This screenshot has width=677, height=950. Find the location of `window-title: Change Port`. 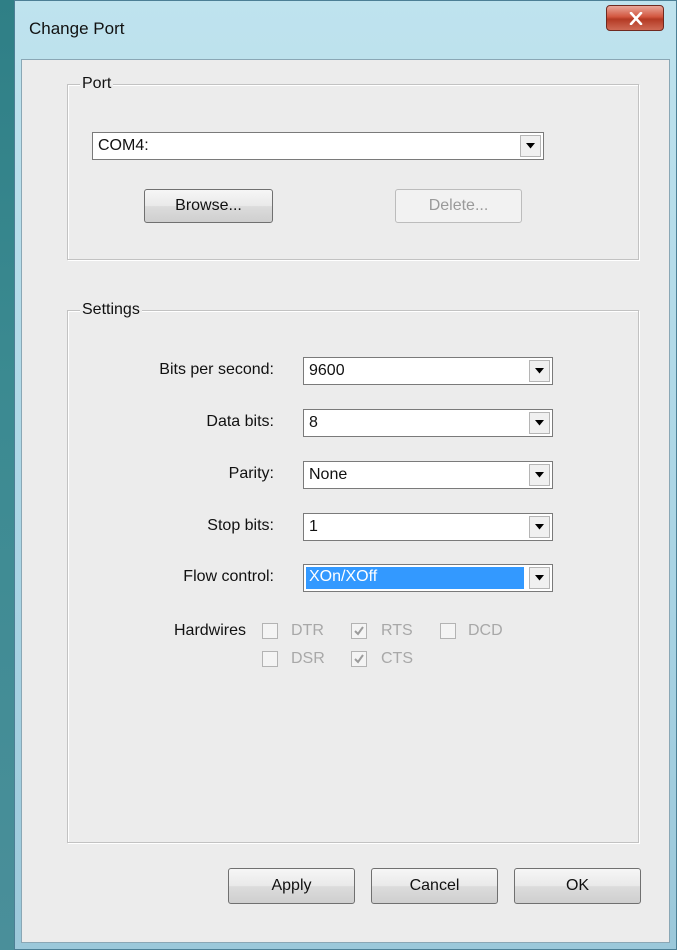

window-title: Change Port is located at coordinates (77, 28).